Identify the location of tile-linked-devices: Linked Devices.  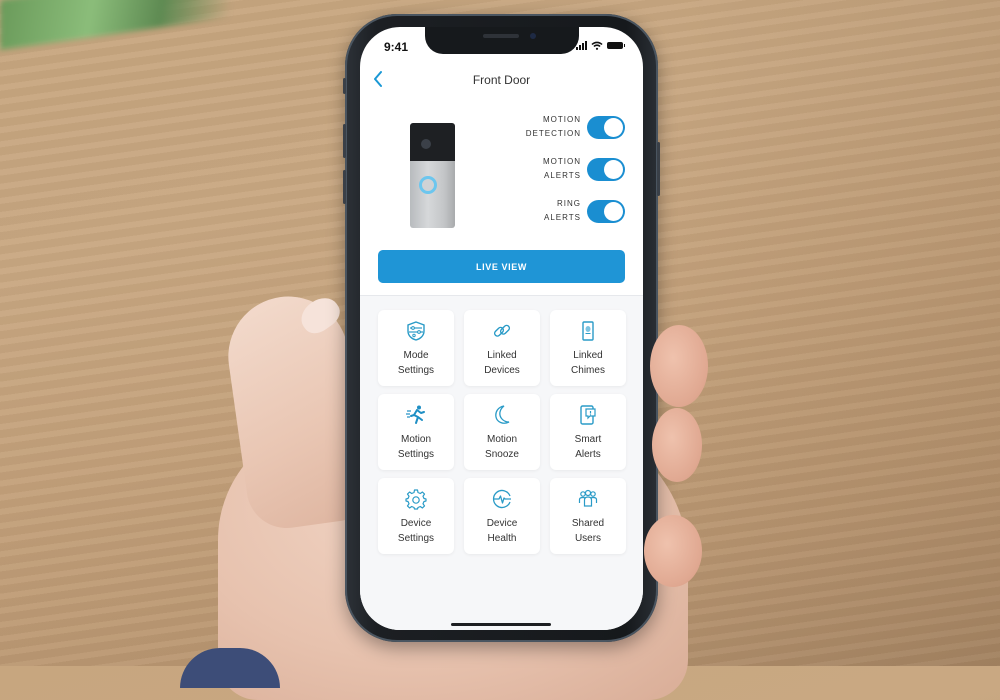
(502, 348).